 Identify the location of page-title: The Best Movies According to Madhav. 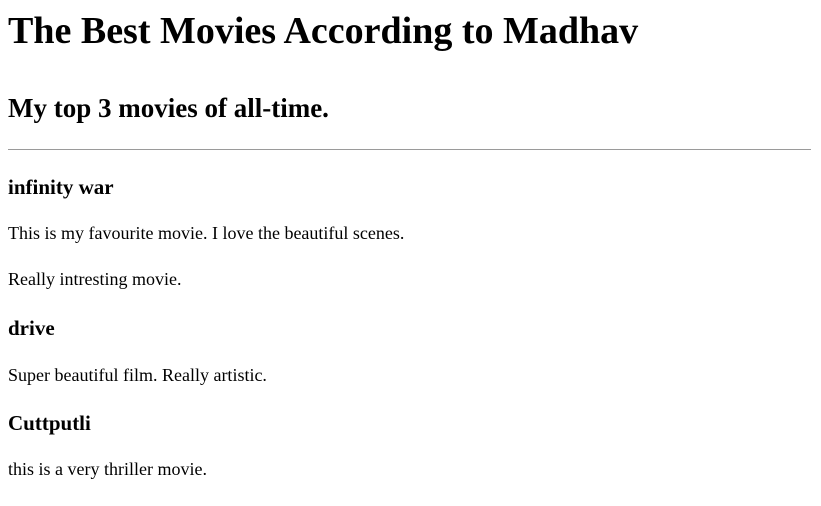
(323, 31).